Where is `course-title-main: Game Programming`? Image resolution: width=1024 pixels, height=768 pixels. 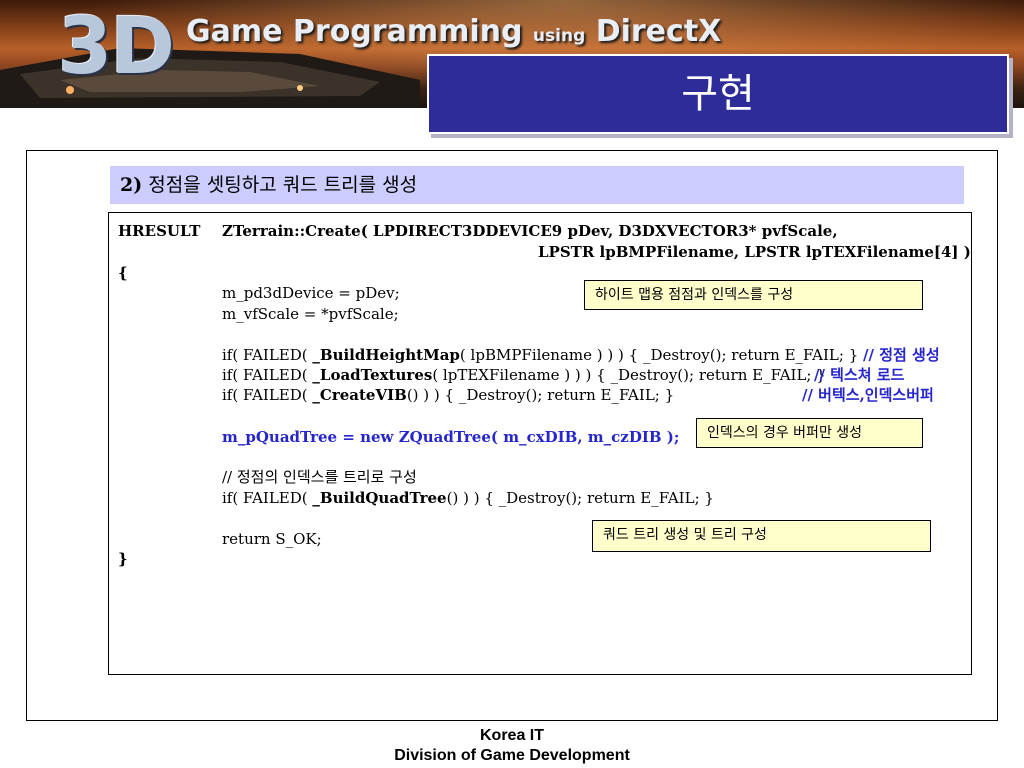
course-title-main: Game Programming is located at coordinates (354, 31).